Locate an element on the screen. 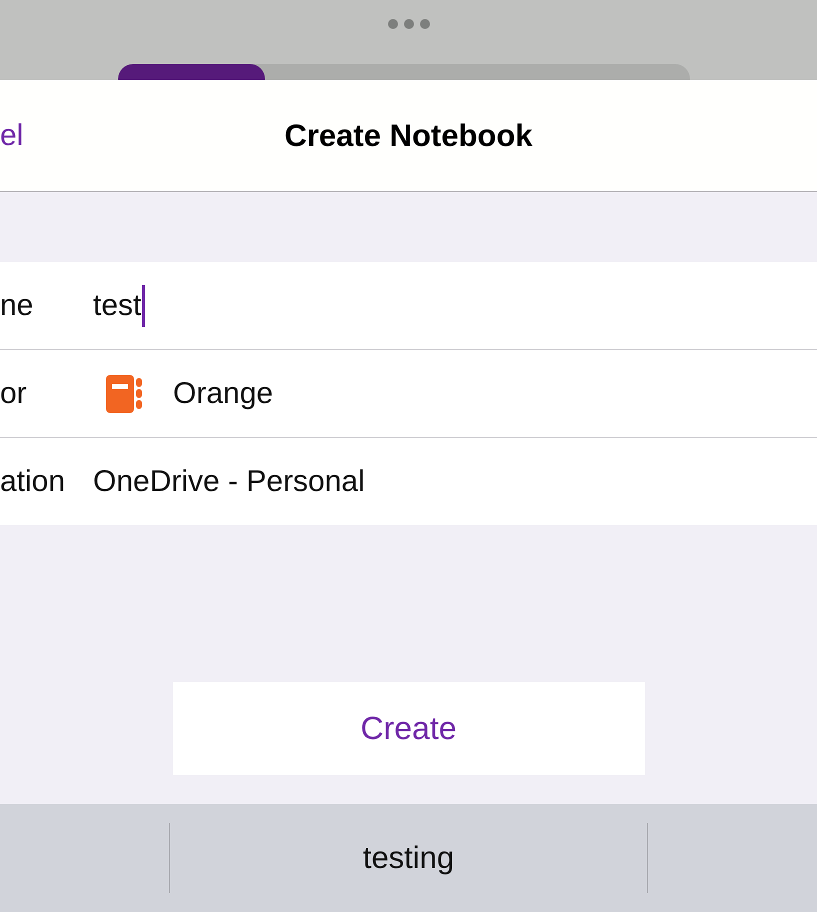 This screenshot has height=912, width=817. cancel-button: el is located at coordinates (12, 135).